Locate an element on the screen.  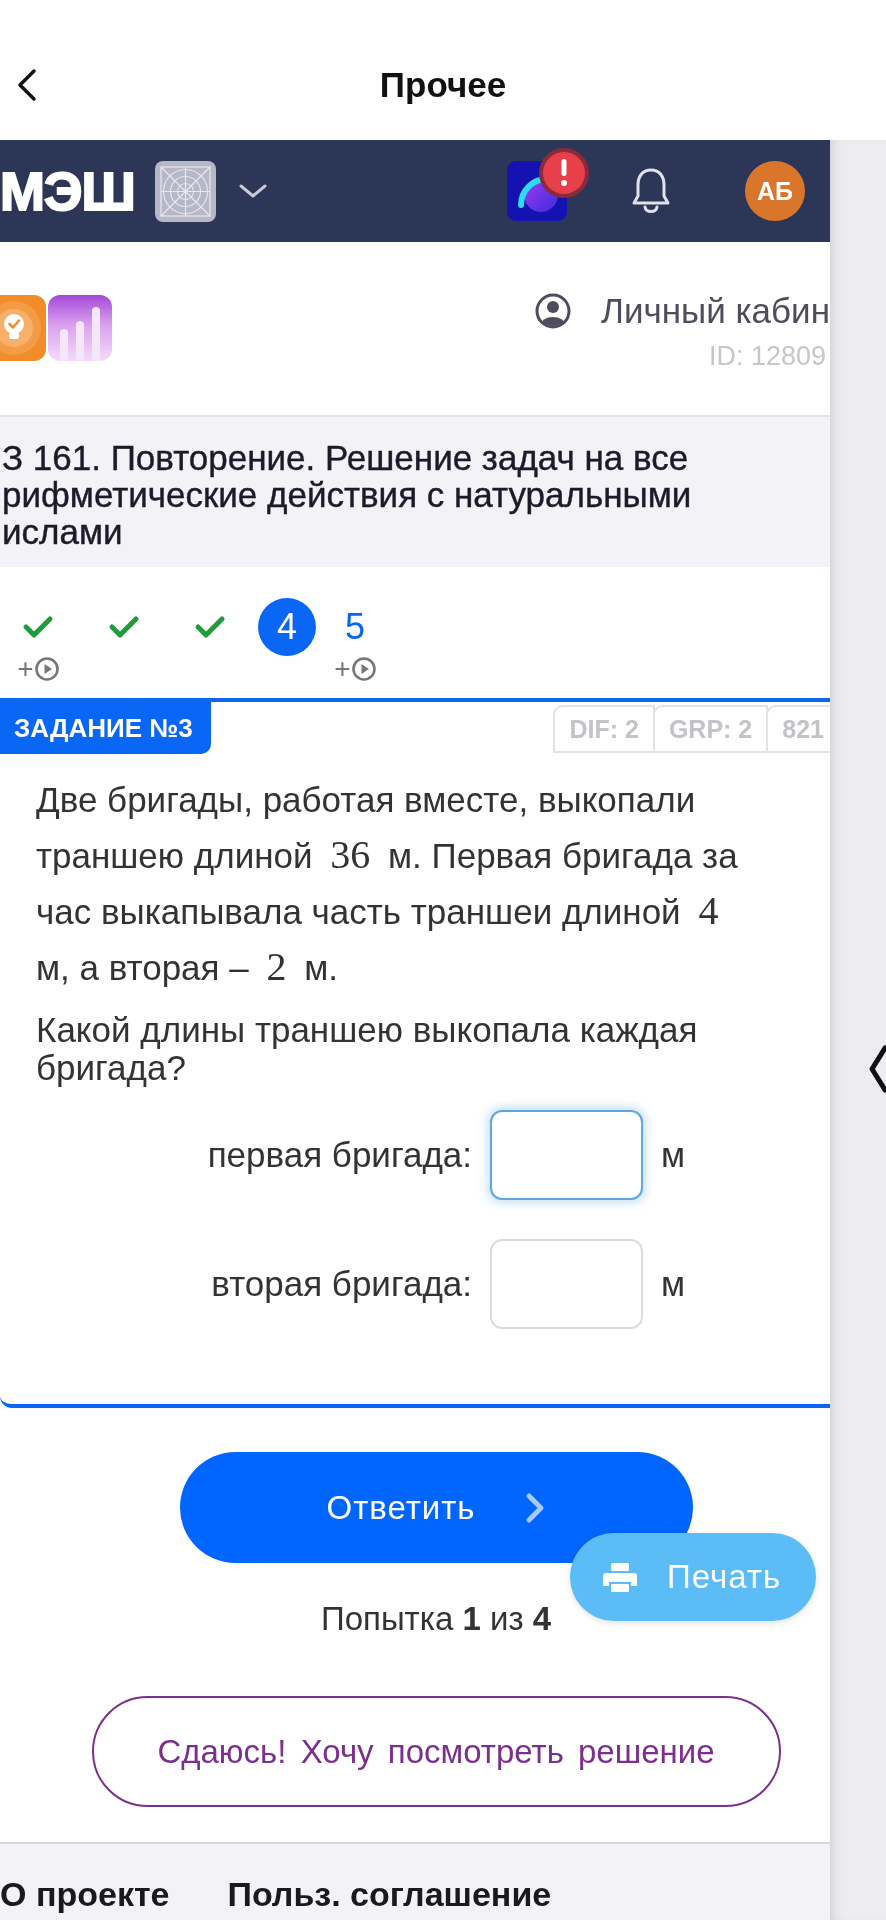
chevron-left-icon is located at coordinates (877, 1069).